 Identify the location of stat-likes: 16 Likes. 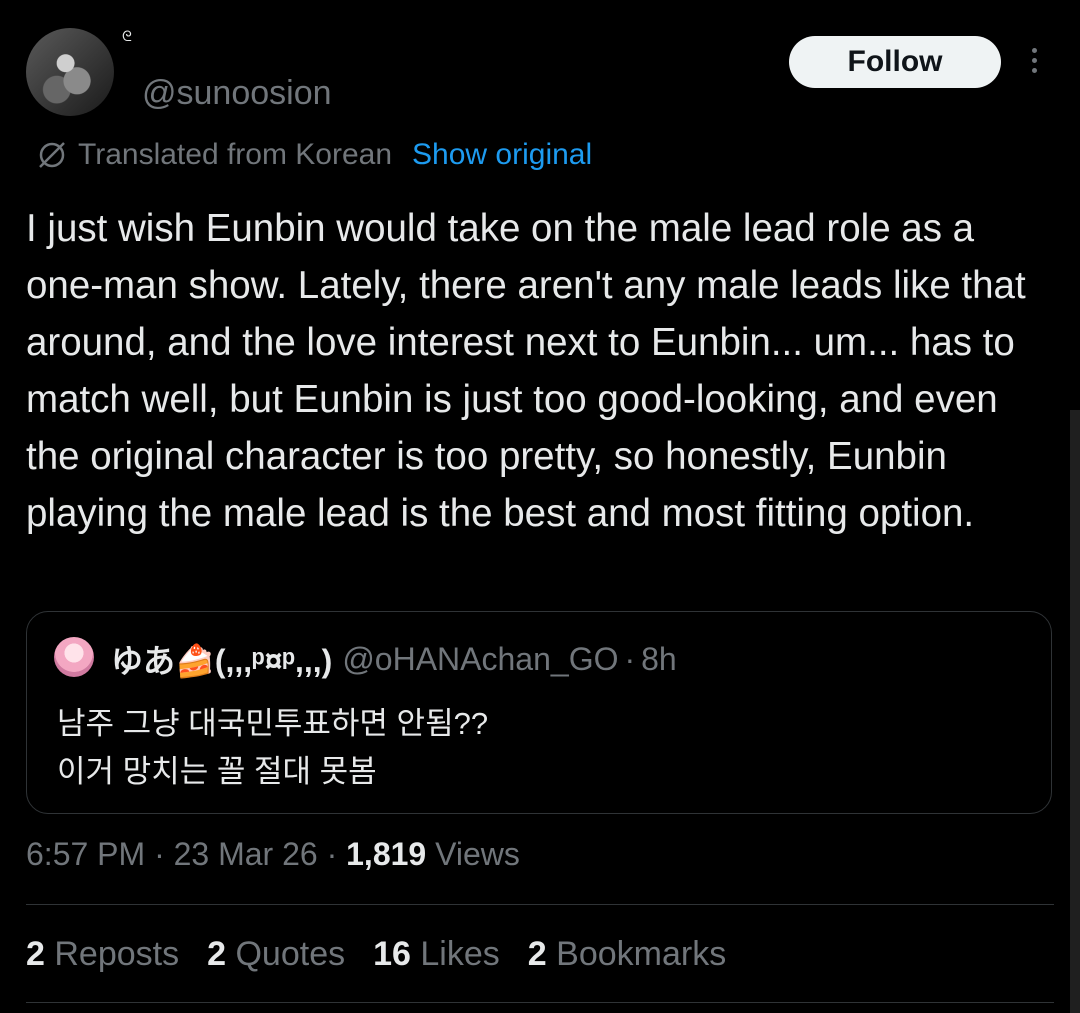
(436, 954).